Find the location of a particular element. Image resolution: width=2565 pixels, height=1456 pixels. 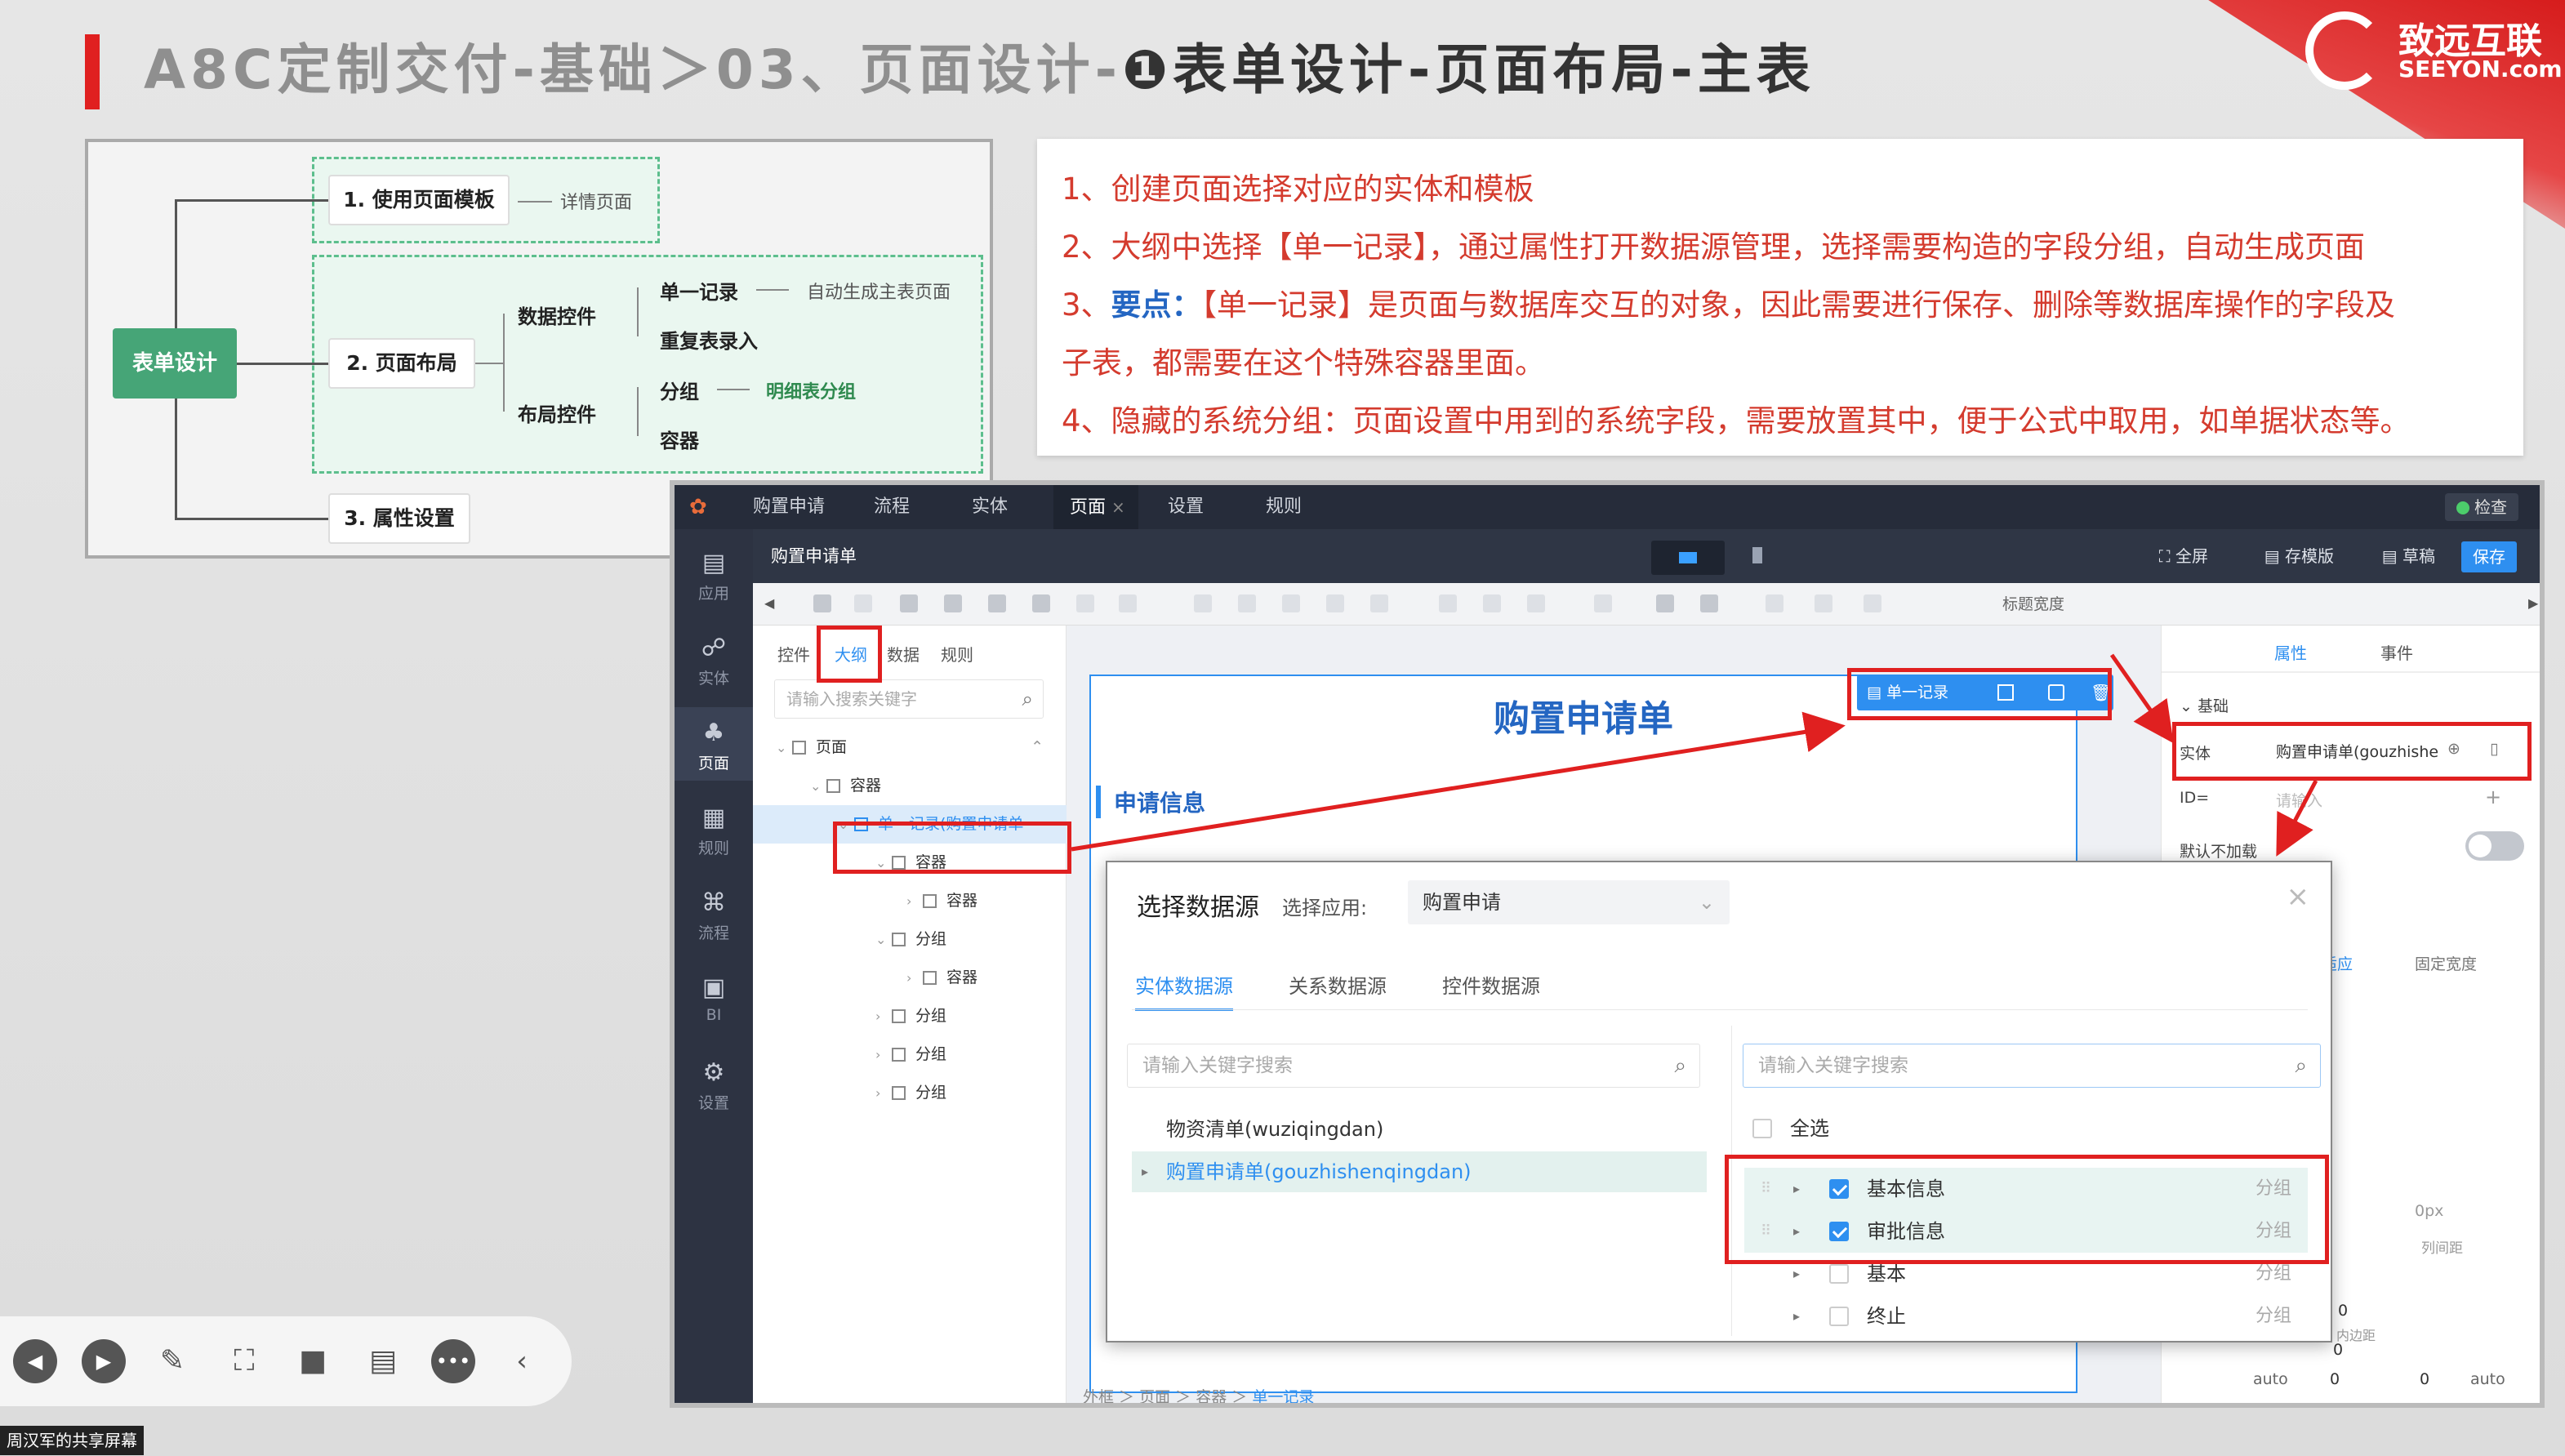

fixed-width-option: 固定宽度 is located at coordinates (2446, 963).